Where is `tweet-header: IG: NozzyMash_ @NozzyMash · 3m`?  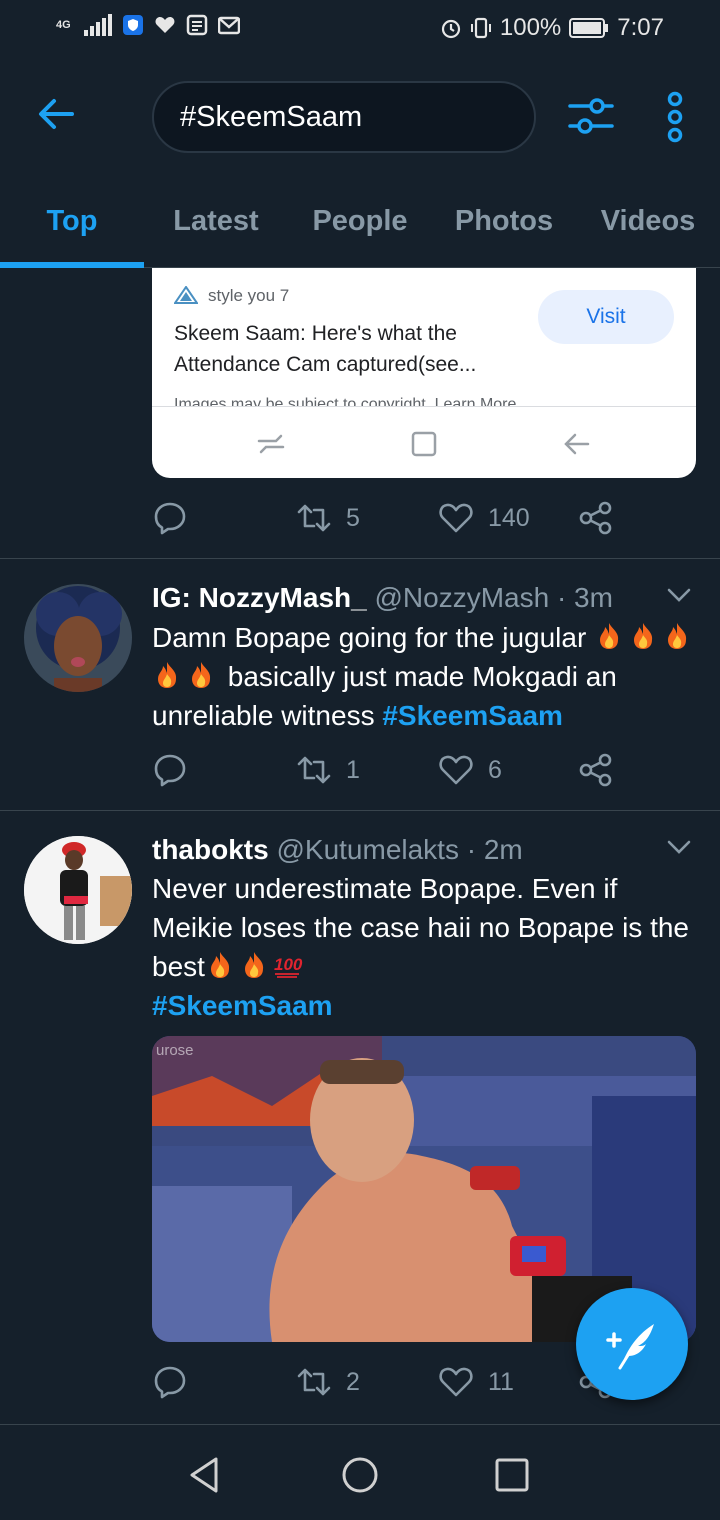 tweet-header: IG: NozzyMash_ @NozzyMash · 3m is located at coordinates (382, 598).